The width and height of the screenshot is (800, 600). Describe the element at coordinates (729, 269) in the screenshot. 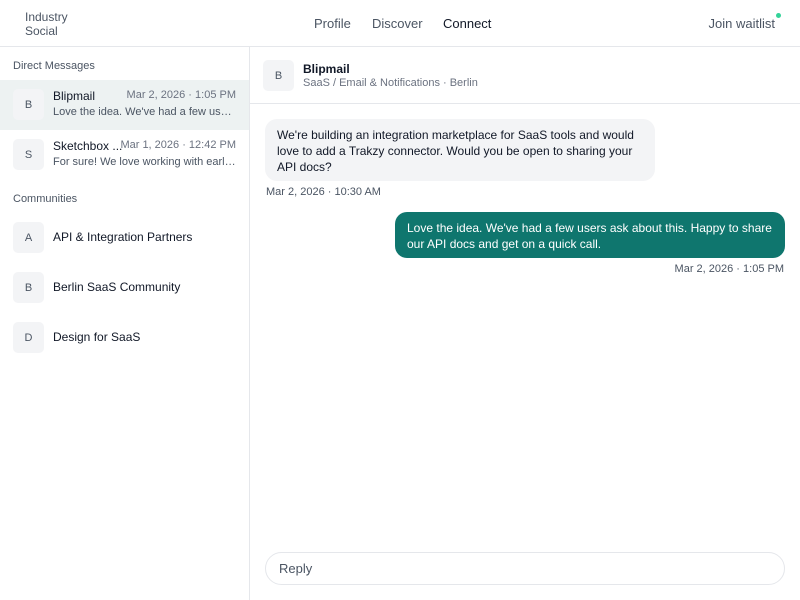

I see `message-timestamp: Mar 2, 2026 · 1:05 PM` at that location.